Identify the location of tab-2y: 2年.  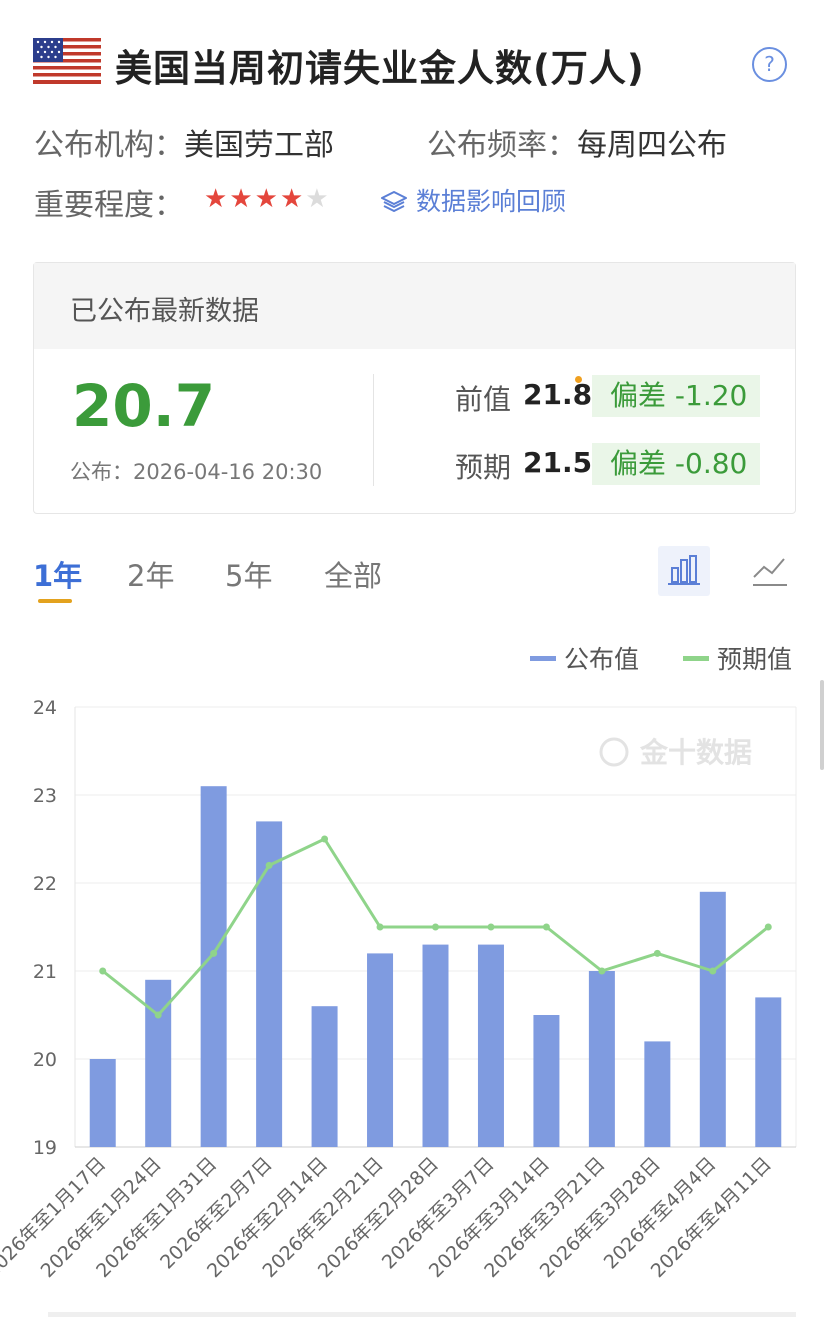
(150, 574).